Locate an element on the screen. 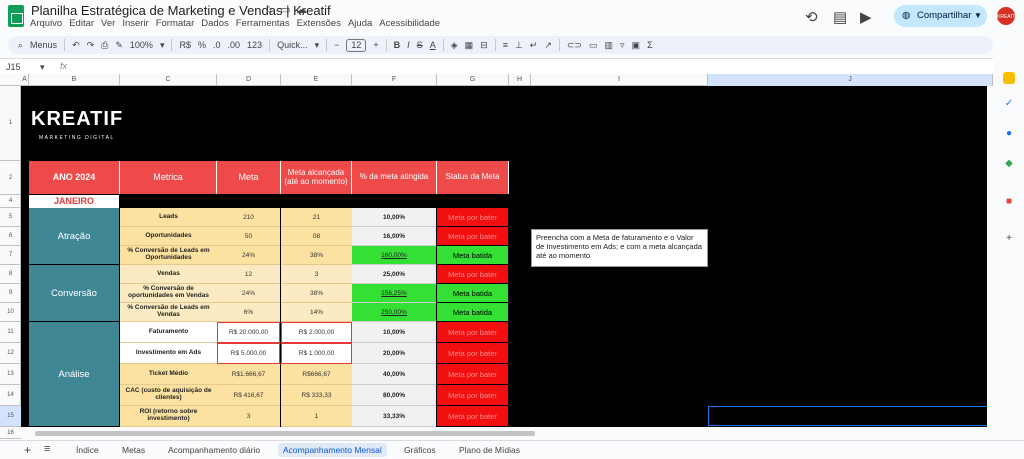 Image resolution: width=1024 pixels, height=459 pixels. row-13: 13 is located at coordinates (10, 374).